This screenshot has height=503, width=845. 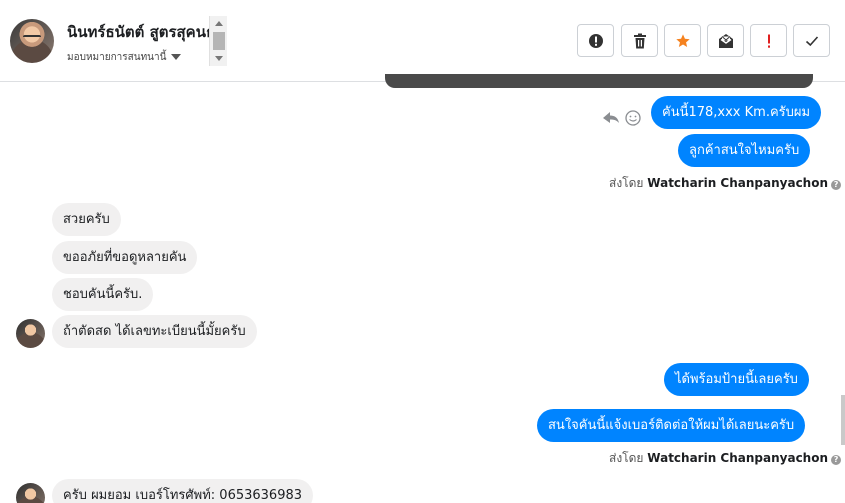 I want to click on checkmark-icon, so click(x=811, y=40).